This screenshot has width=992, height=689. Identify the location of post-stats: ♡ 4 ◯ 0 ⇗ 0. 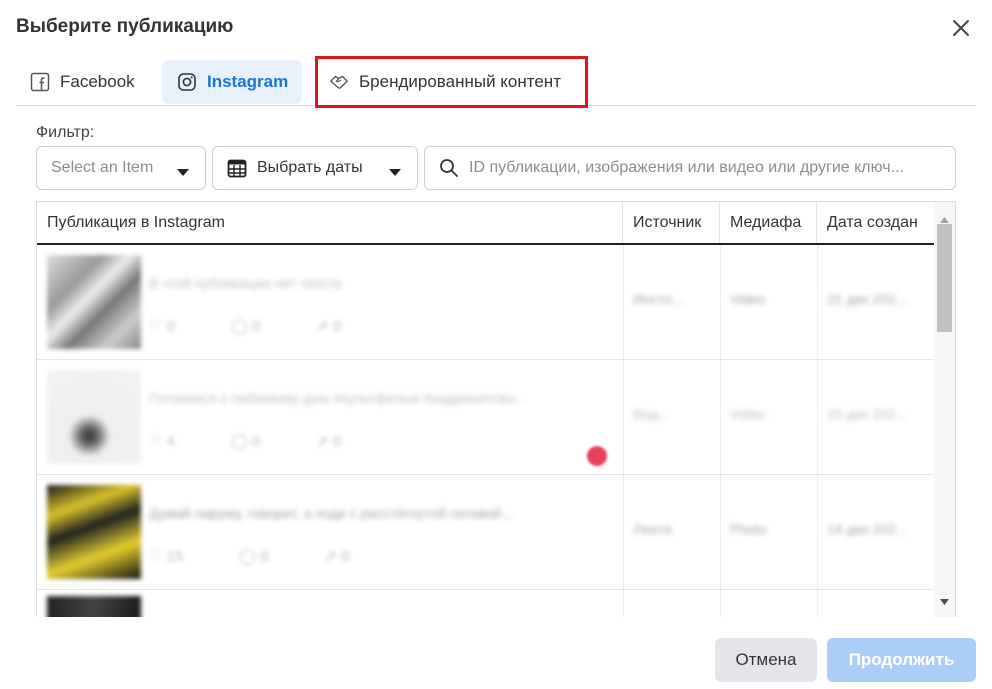
(245, 441).